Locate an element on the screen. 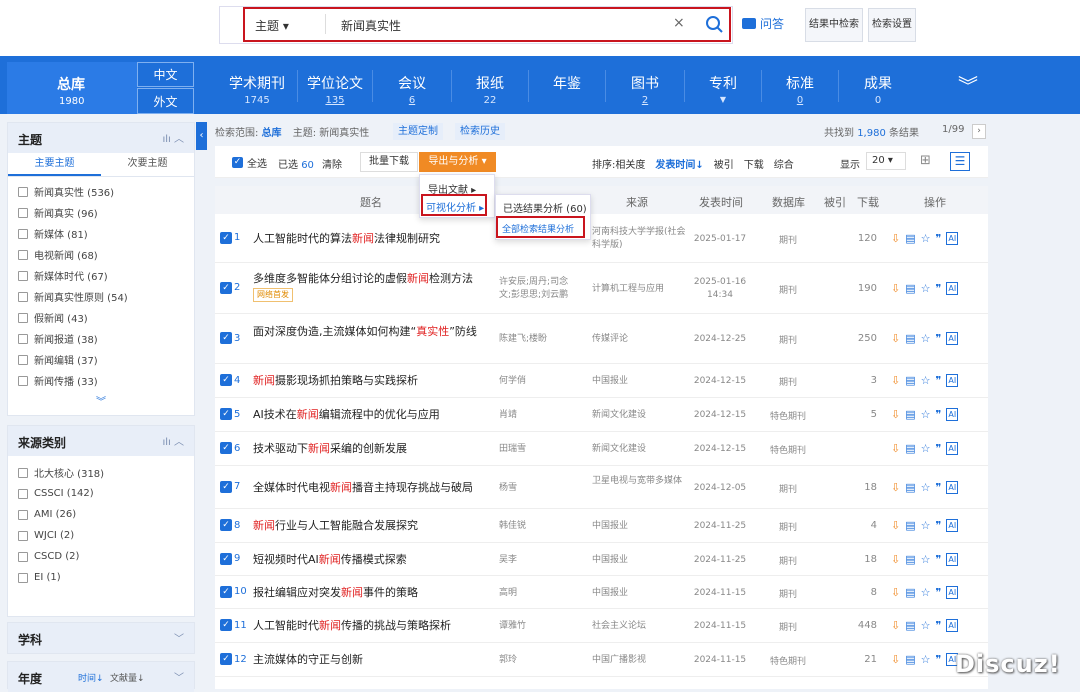  sort-relevance: 相关度 is located at coordinates (630, 165).